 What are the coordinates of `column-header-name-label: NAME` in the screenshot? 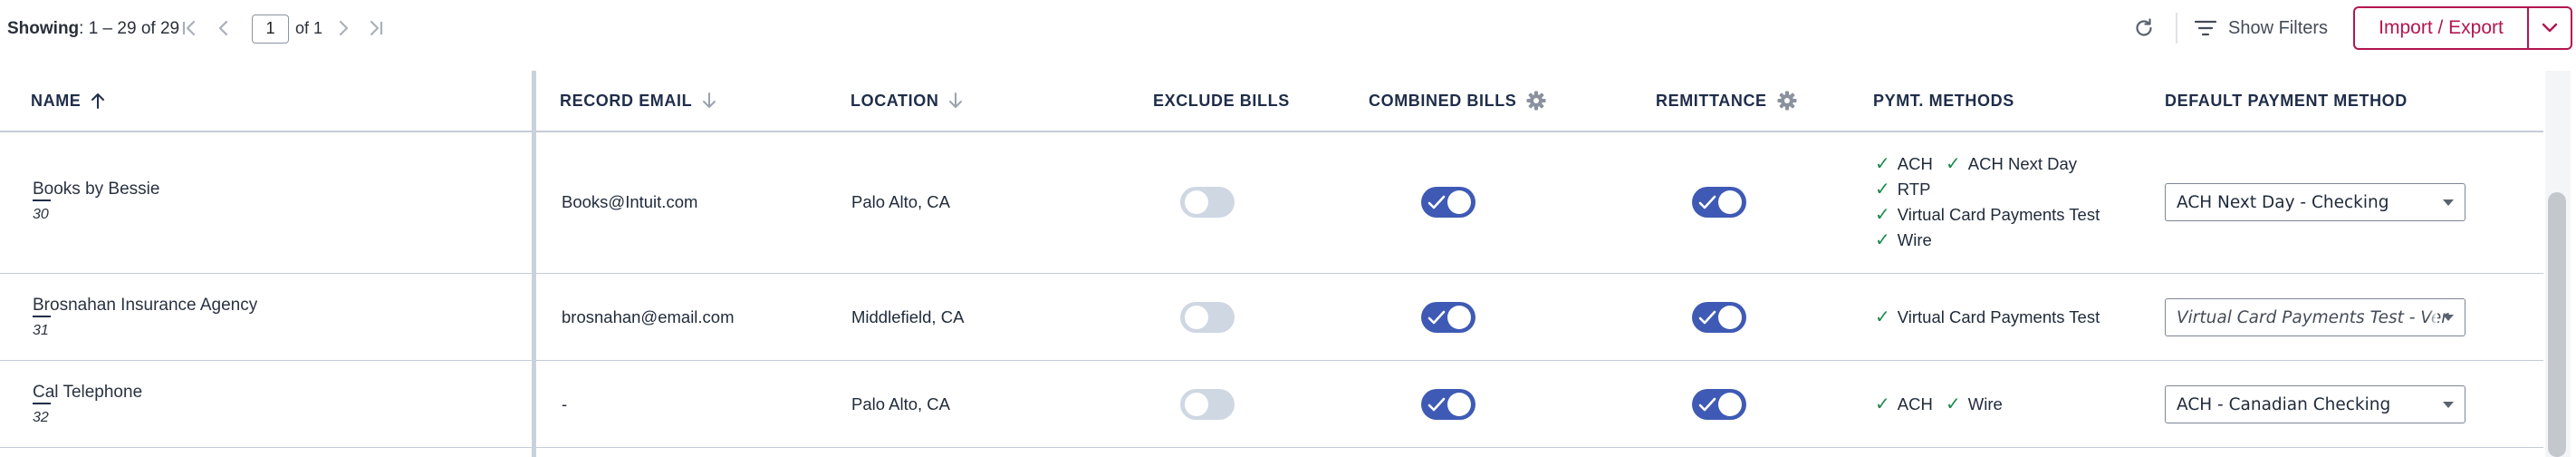 It's located at (56, 100).